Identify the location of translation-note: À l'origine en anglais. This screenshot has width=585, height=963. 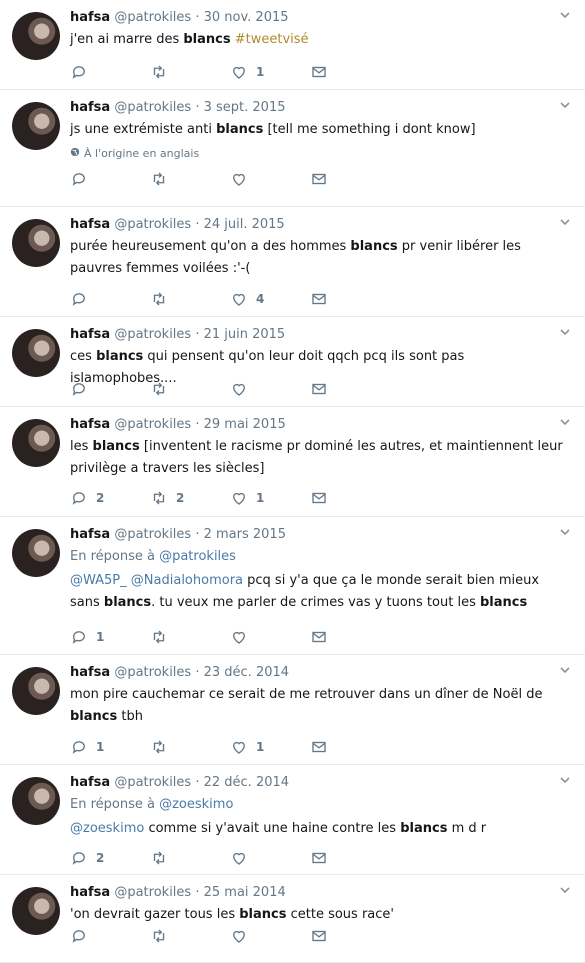
(320, 153).